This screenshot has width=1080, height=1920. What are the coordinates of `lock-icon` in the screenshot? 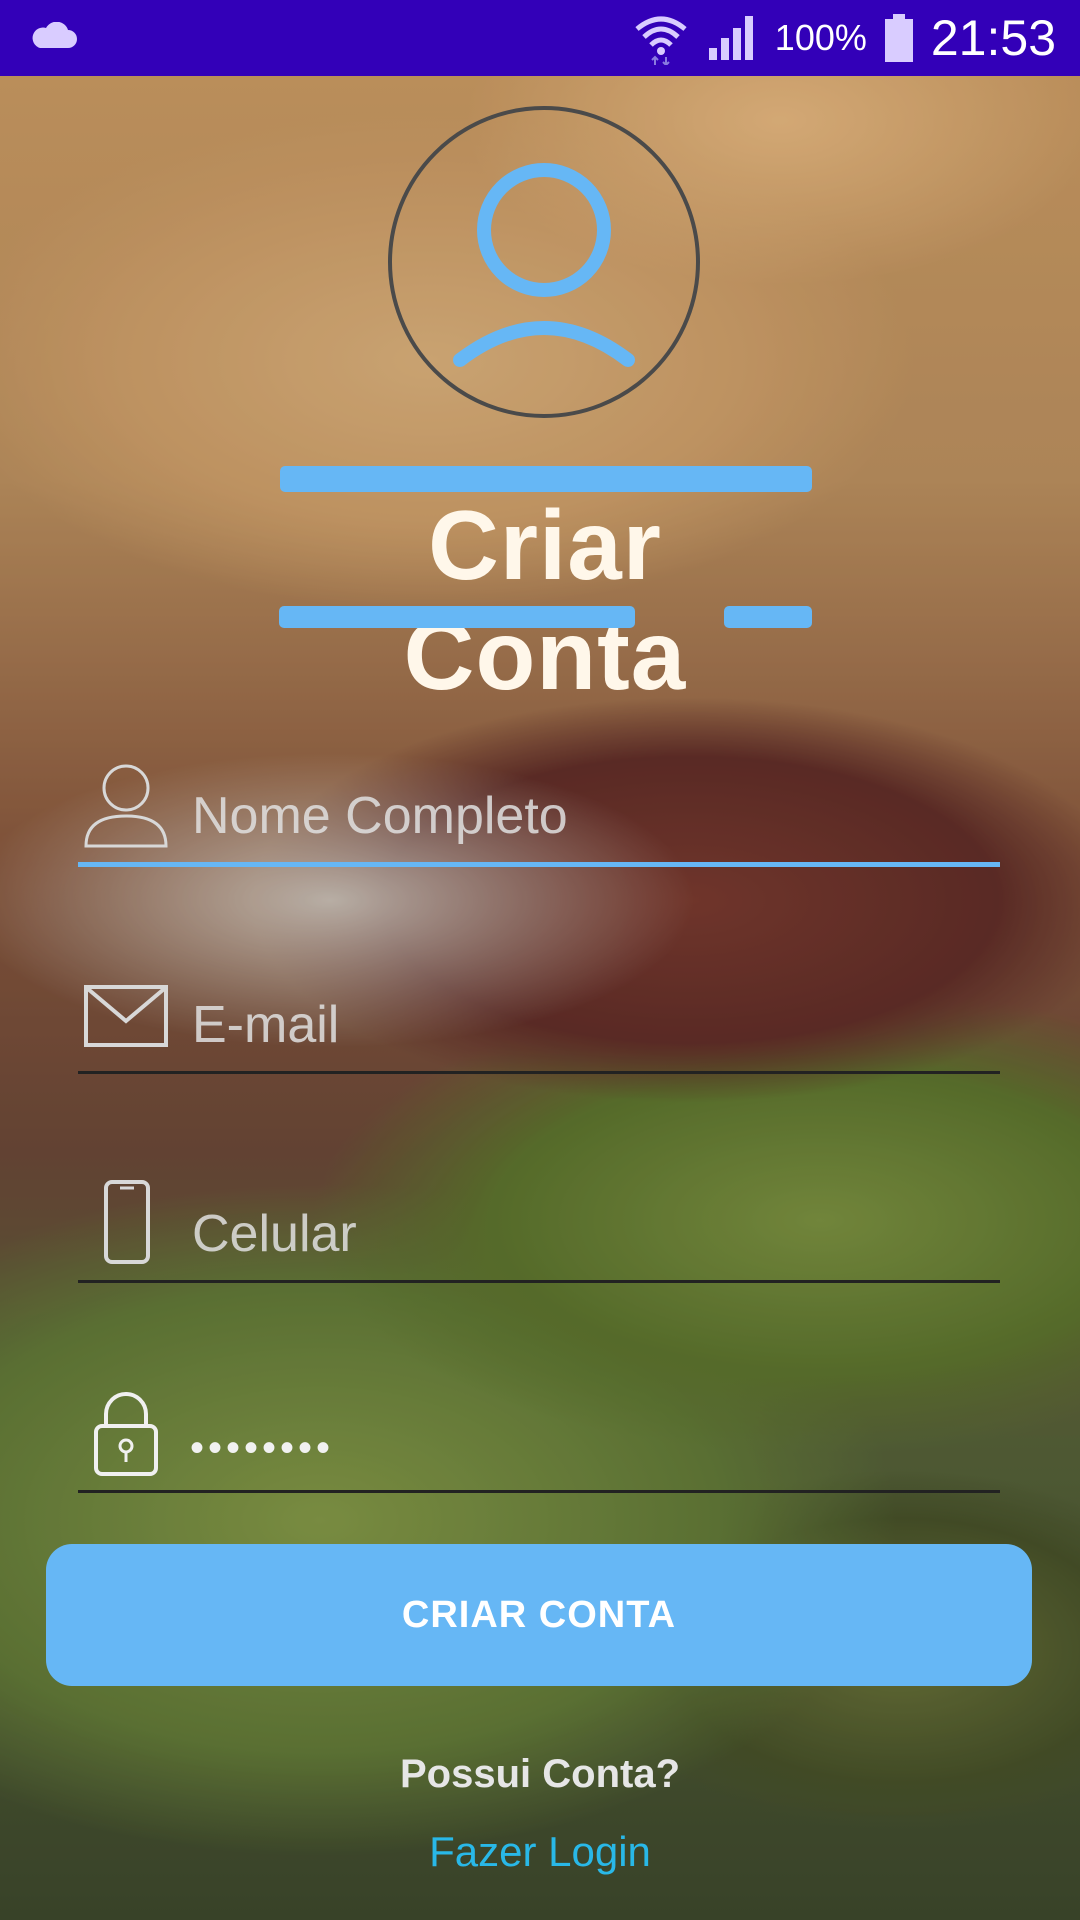 It's located at (126, 1434).